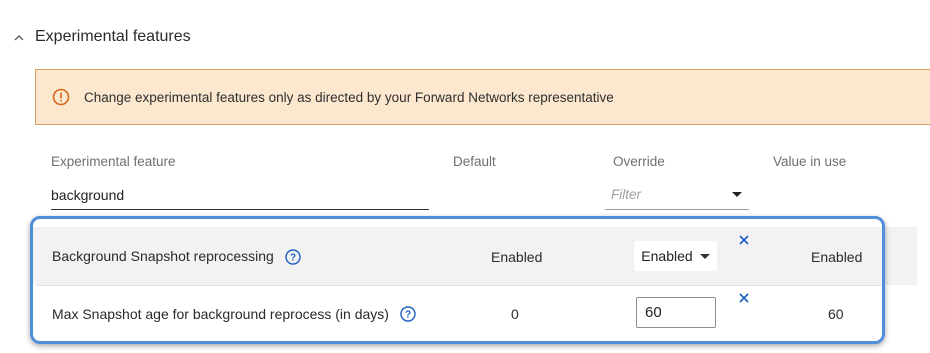  What do you see at coordinates (517, 257) in the screenshot?
I see `default-value: Enabled` at bounding box center [517, 257].